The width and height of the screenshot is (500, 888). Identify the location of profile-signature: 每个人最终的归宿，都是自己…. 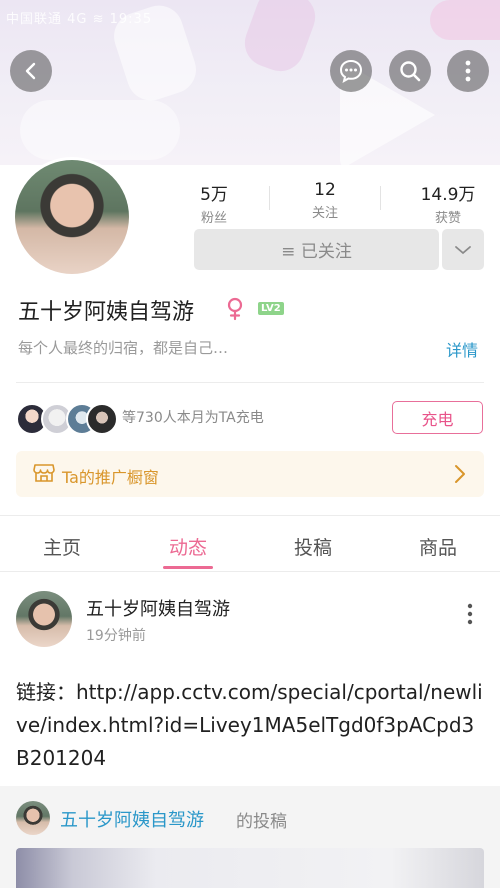
(123, 348).